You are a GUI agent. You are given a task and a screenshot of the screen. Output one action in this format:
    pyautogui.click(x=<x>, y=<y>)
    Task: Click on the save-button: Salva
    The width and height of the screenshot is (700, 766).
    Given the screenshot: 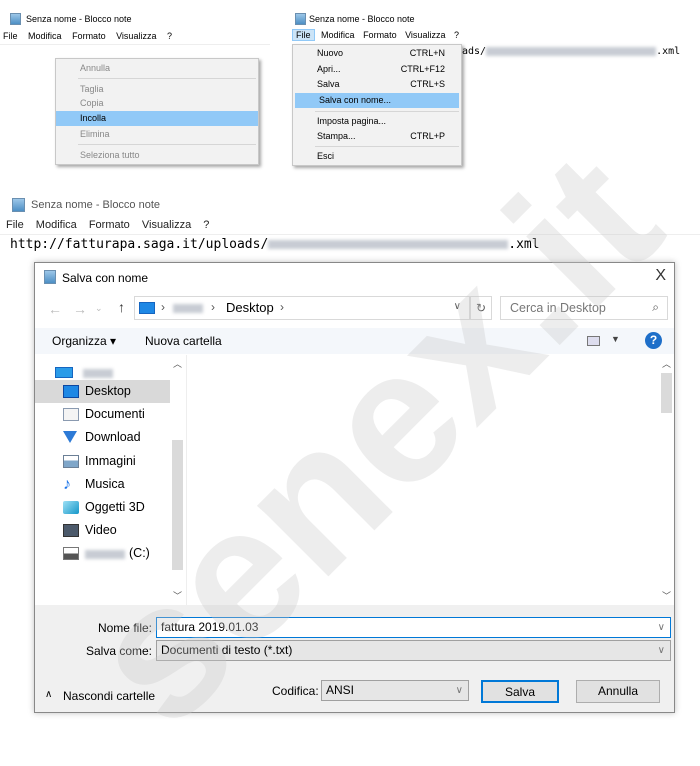 What is the action you would take?
    pyautogui.click(x=520, y=691)
    